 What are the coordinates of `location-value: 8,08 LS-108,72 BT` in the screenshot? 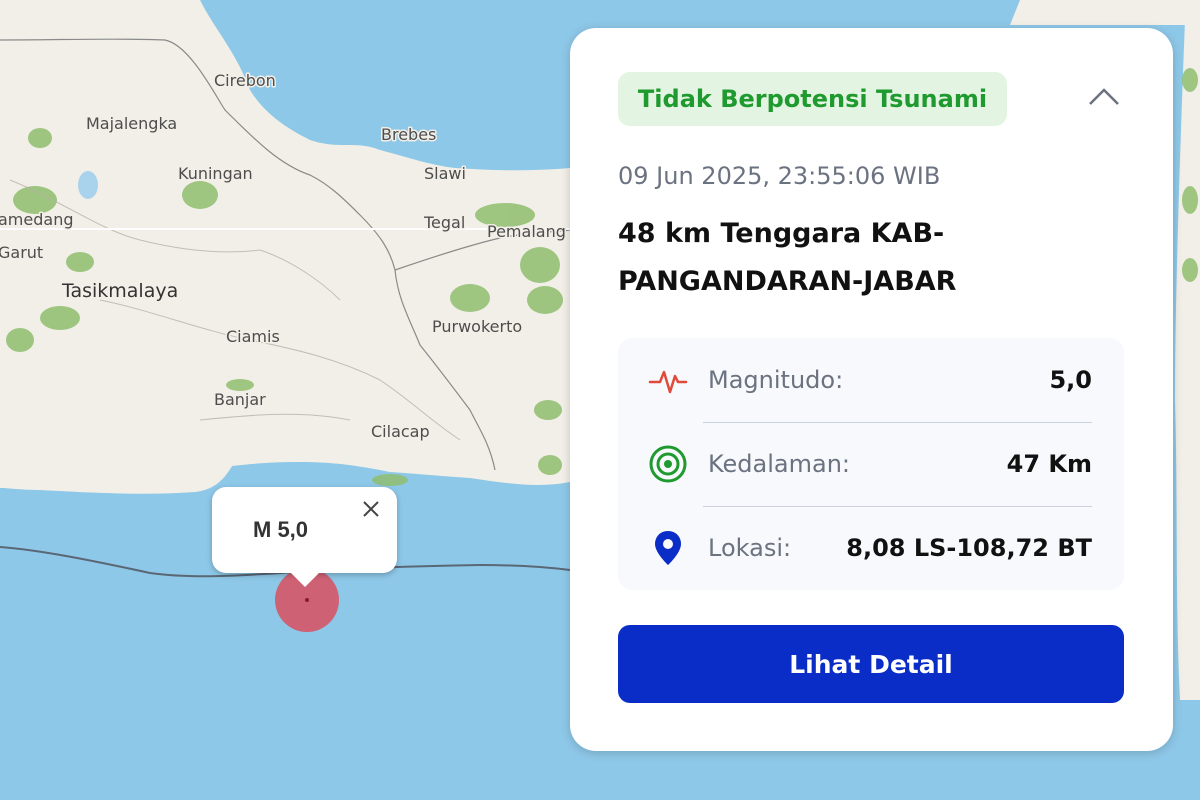 It's located at (969, 548).